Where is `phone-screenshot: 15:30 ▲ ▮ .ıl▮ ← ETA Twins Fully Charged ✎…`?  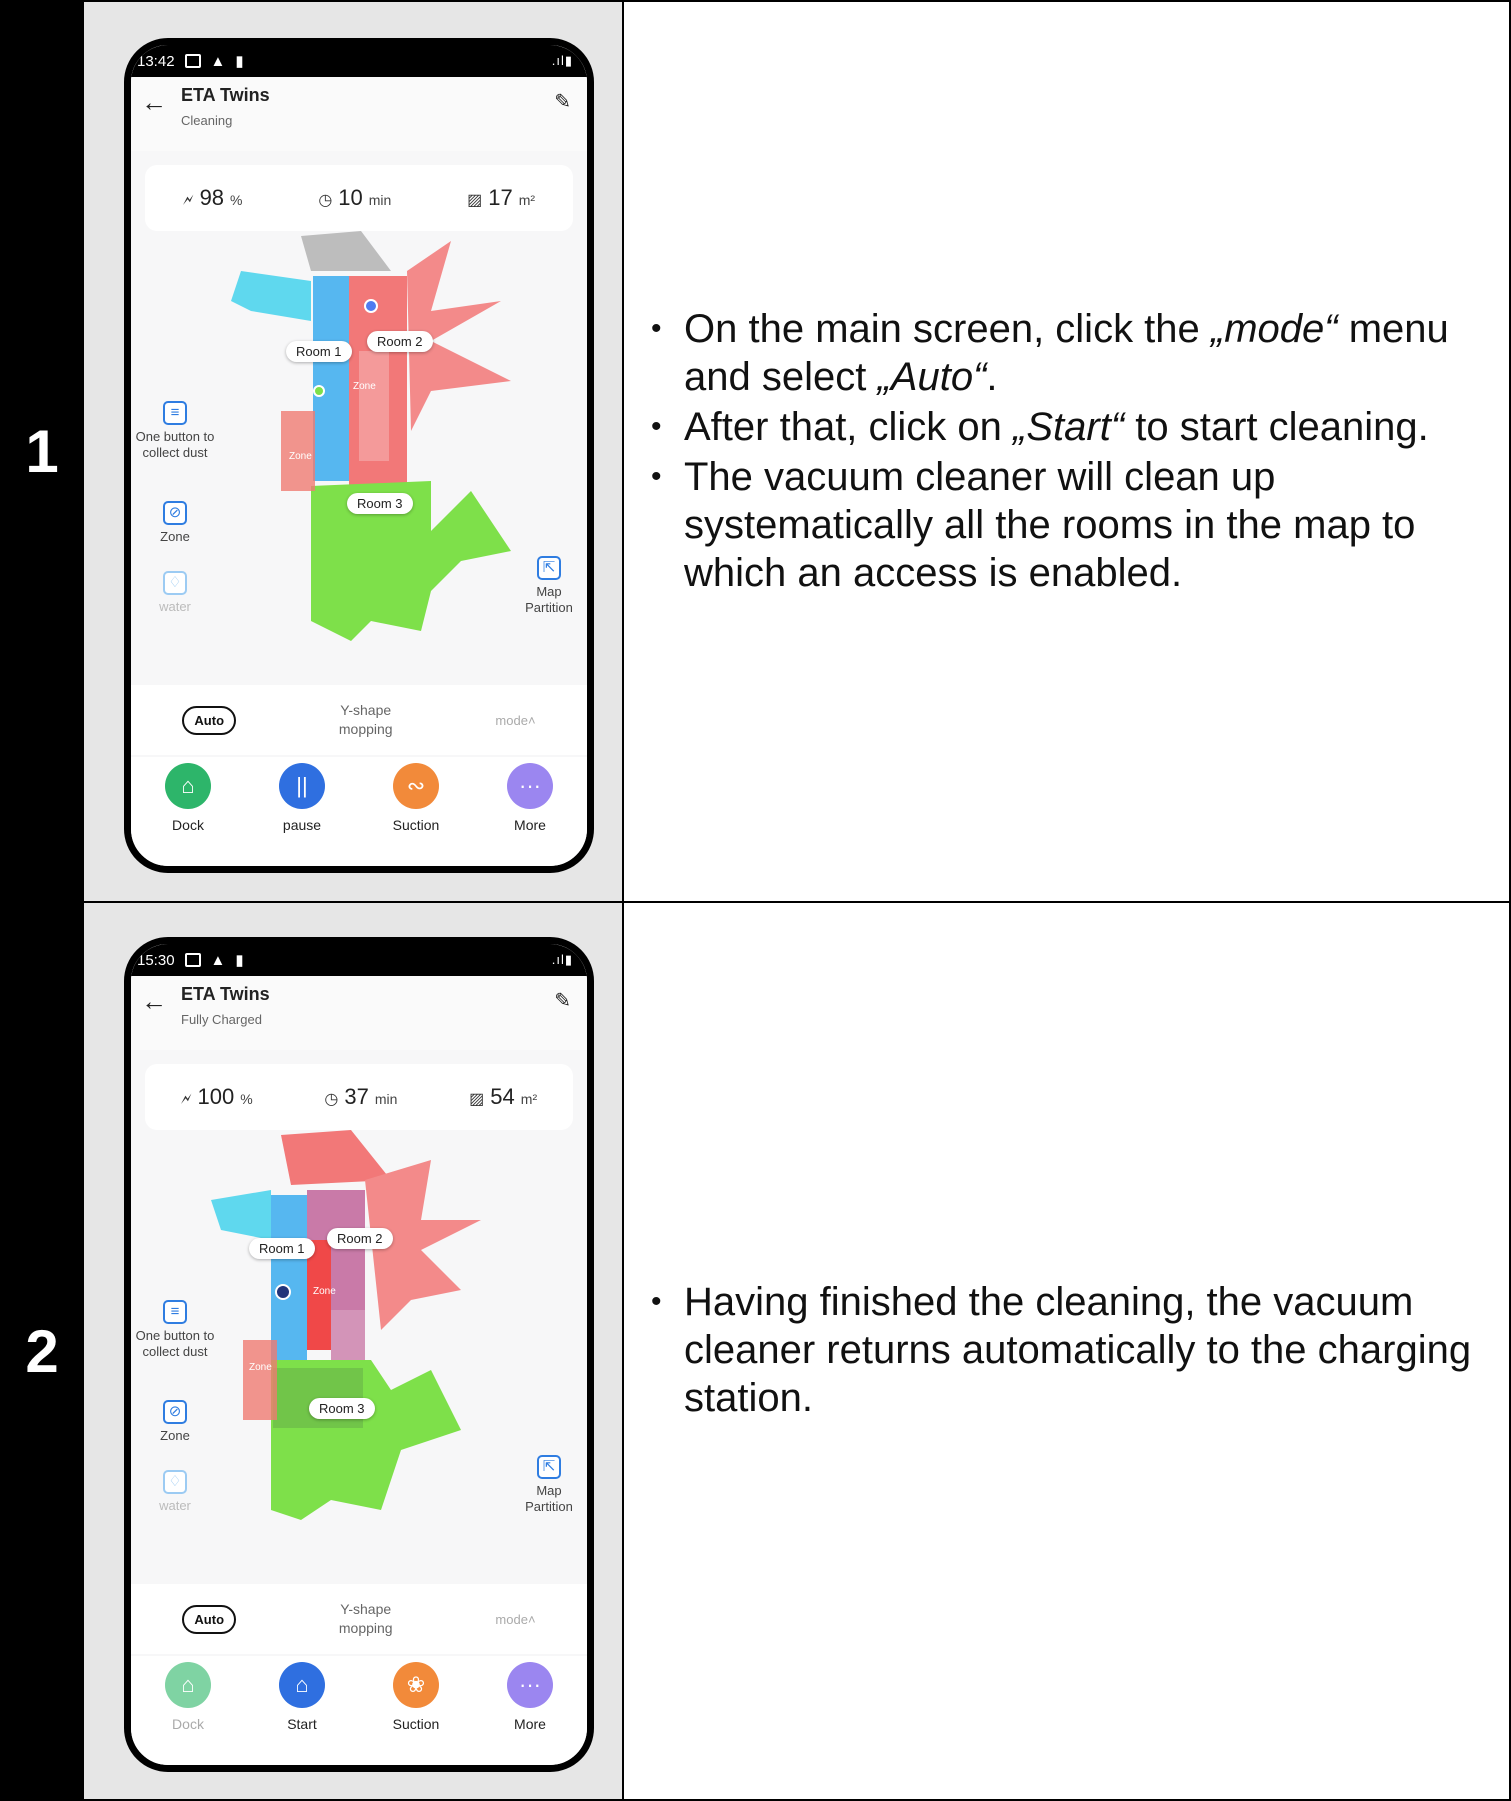
phone-screenshot: 15:30 ▲ ▮ .ıl▮ ← ETA Twins Fully Charged ✎… is located at coordinates (359, 1354).